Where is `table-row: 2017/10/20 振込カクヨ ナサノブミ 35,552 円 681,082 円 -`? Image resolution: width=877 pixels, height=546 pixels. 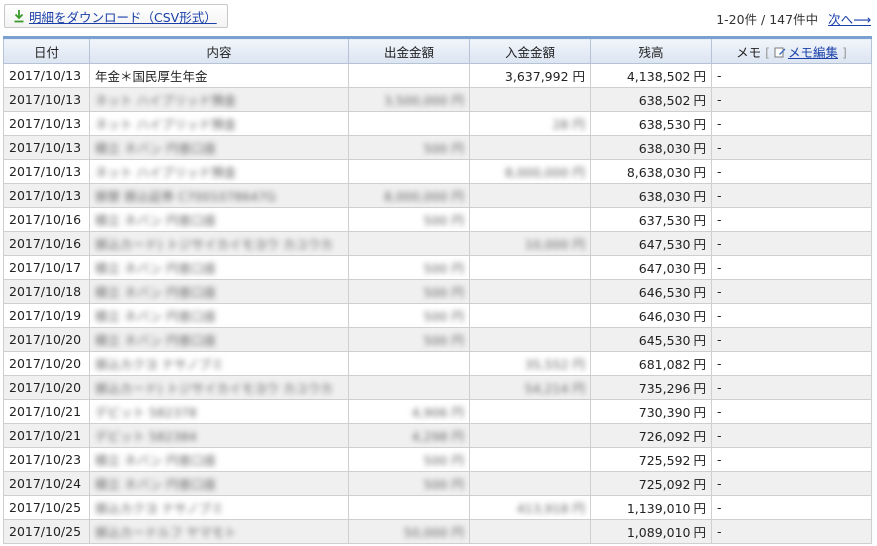
table-row: 2017/10/20 振込カクヨ ナサノブミ 35,552 円 681,082 円 - is located at coordinates (437, 363).